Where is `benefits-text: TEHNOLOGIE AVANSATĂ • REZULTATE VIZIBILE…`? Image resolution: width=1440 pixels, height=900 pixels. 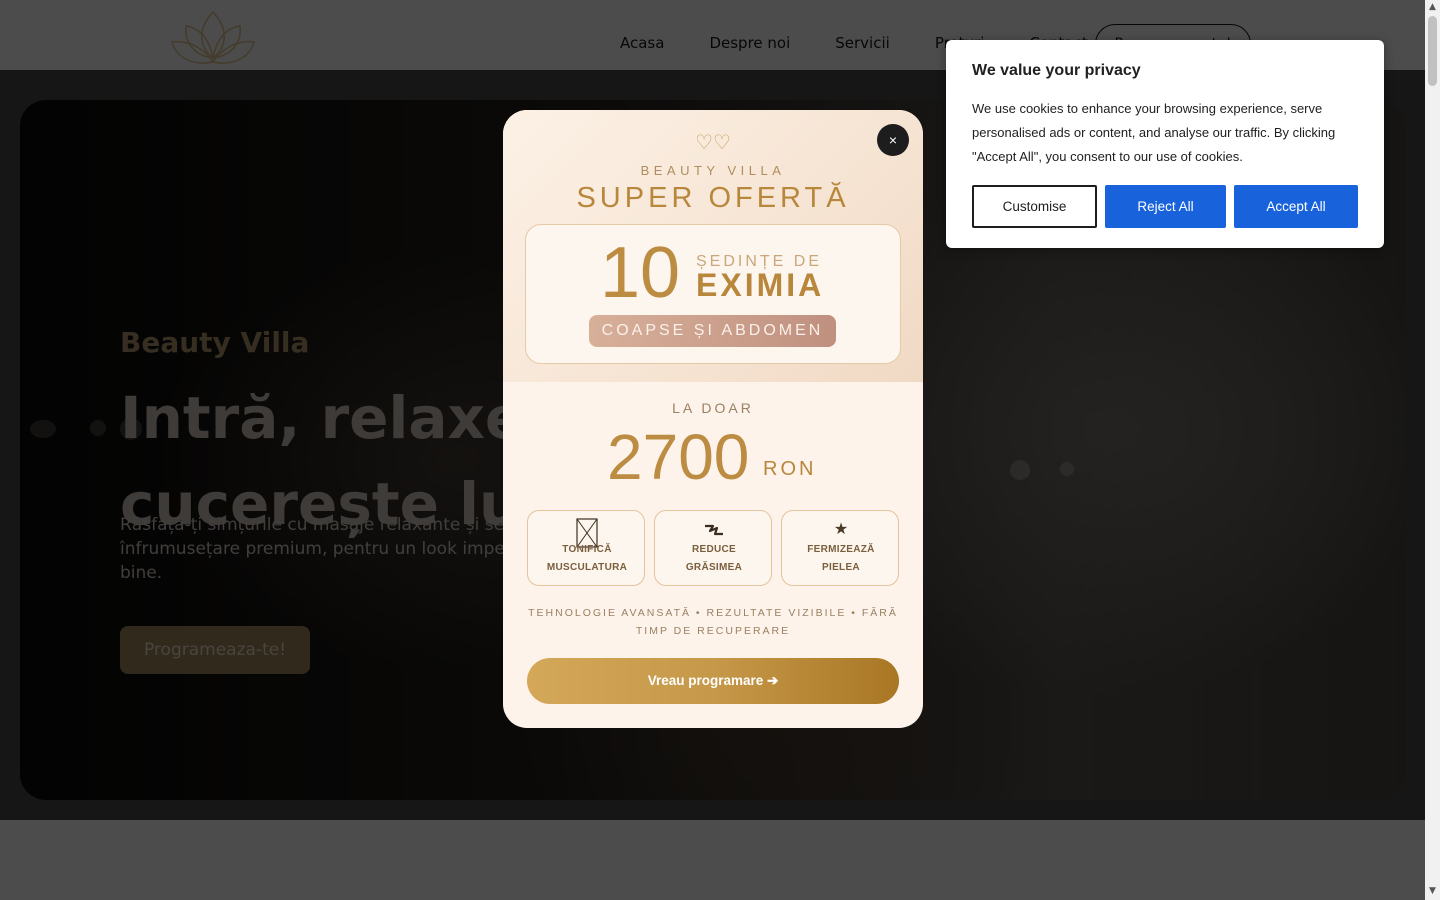 benefits-text: TEHNOLOGIE AVANSATĂ • REZULTATE VIZIBILE… is located at coordinates (713, 622).